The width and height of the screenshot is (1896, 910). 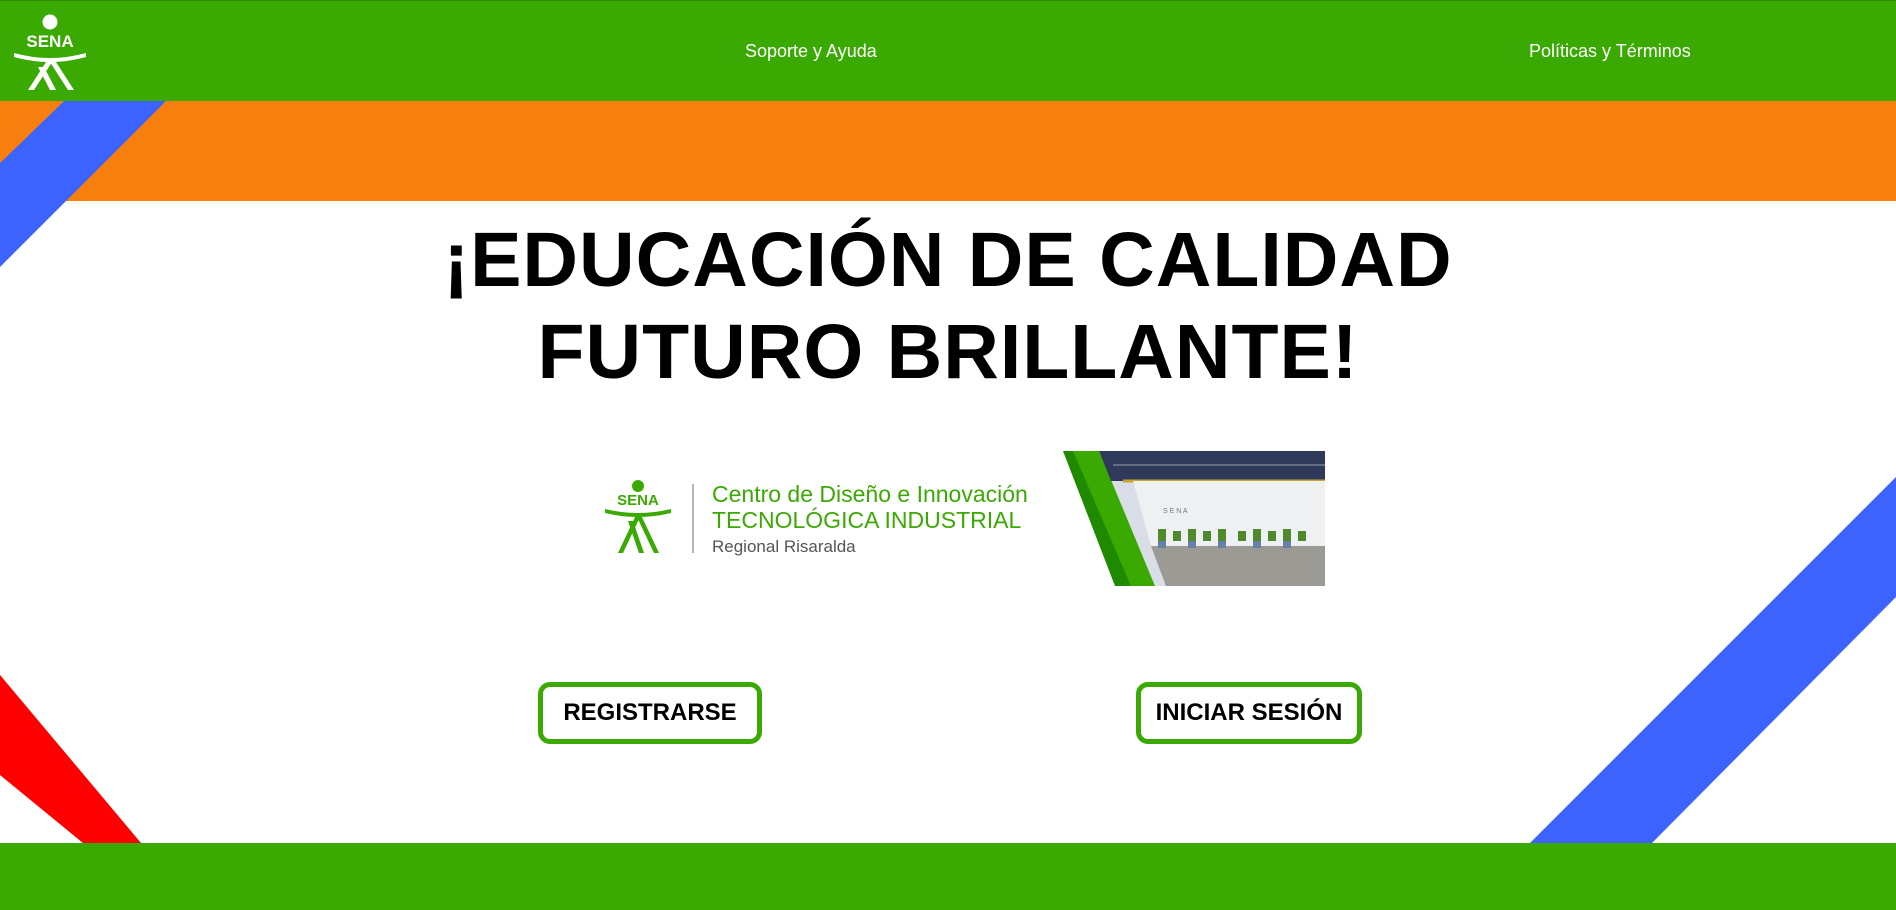 I want to click on register-button: REGISTRARSE, so click(x=650, y=713).